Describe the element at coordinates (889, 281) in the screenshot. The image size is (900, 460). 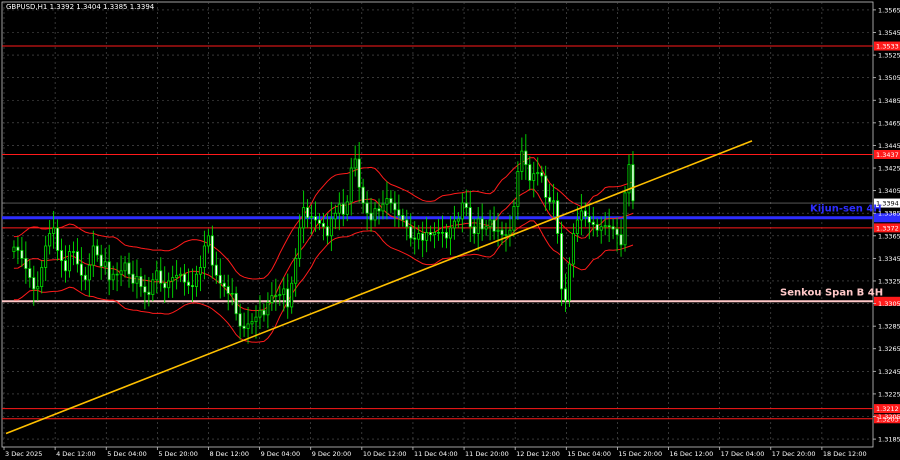
I see `y-tick-label: 1.3325` at that location.